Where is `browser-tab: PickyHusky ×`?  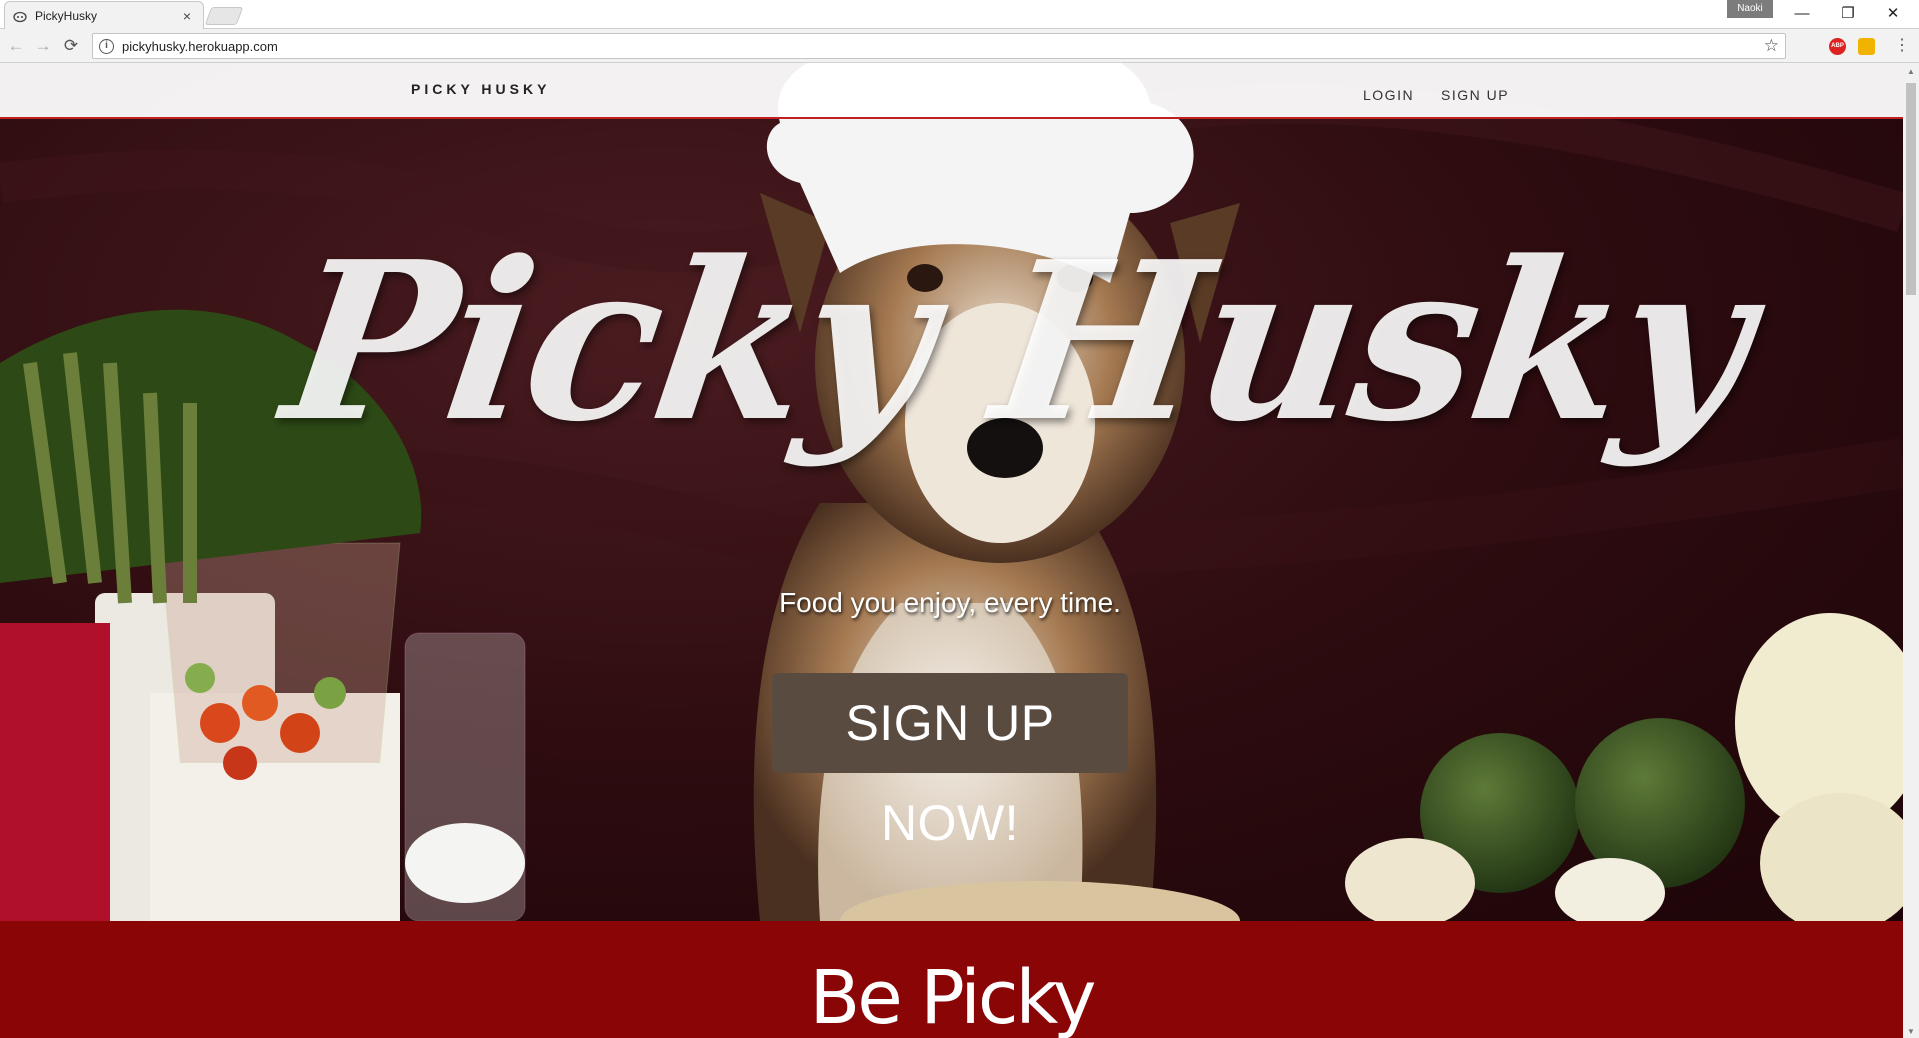
browser-tab: PickyHusky × is located at coordinates (104, 15).